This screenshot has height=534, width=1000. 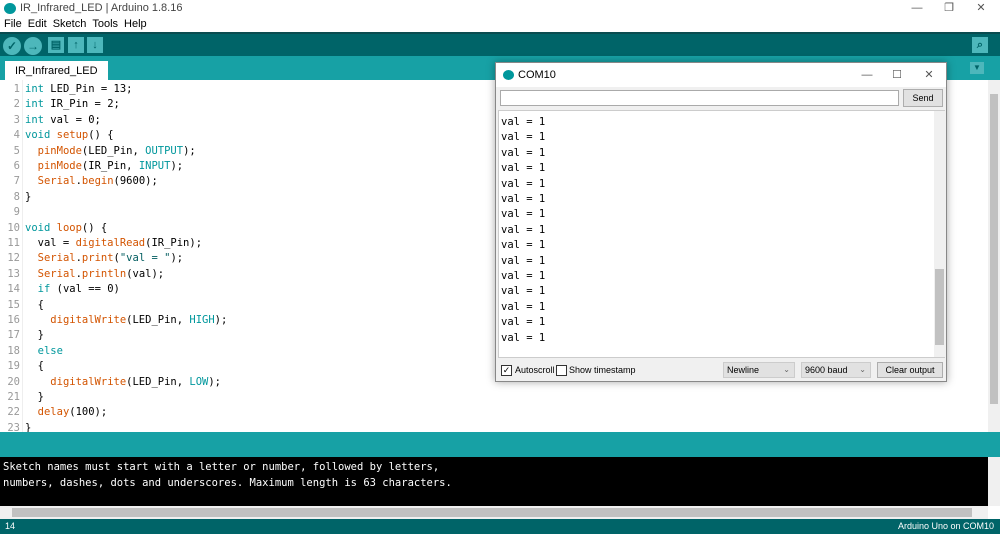 What do you see at coordinates (56, 45) in the screenshot?
I see `new-button: ▤` at bounding box center [56, 45].